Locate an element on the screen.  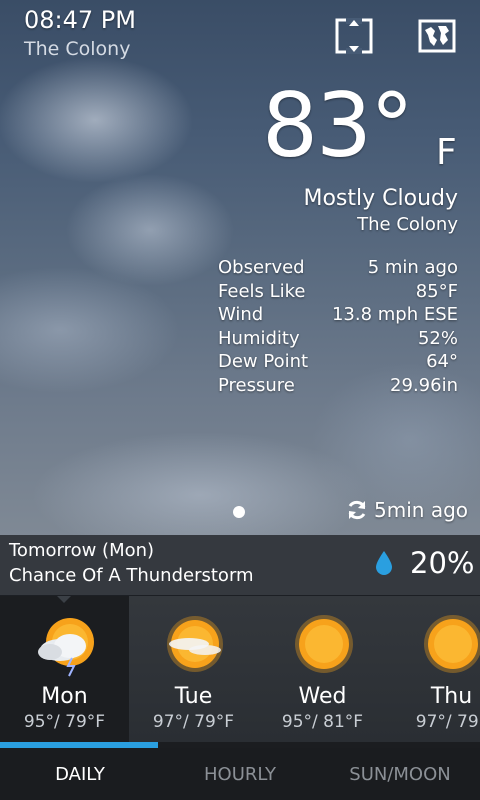
tab-sun-moon: SUN/MOON is located at coordinates (400, 774).